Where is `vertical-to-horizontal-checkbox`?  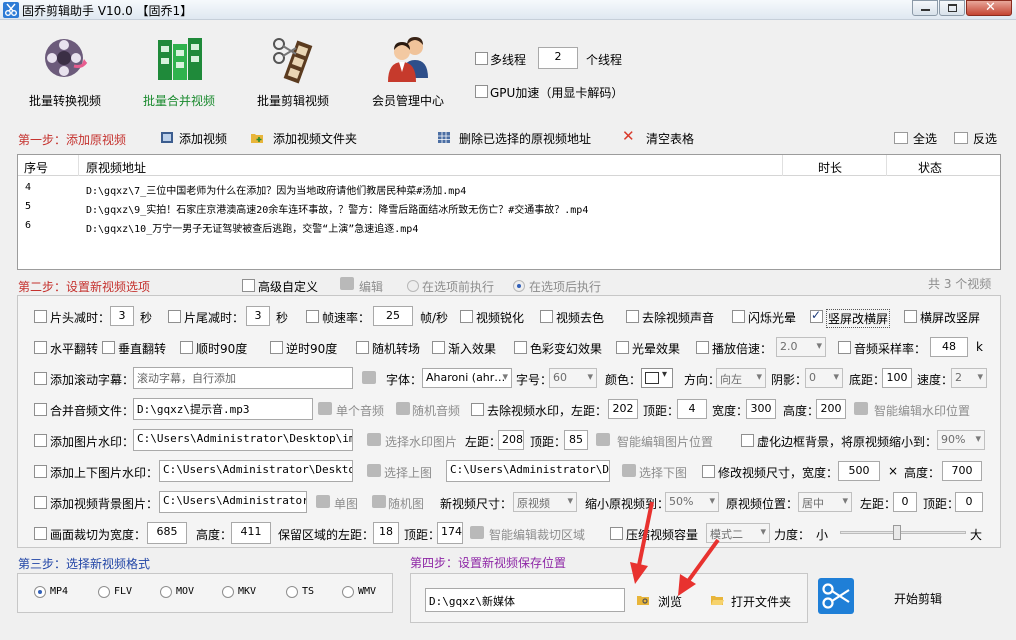 vertical-to-horizontal-checkbox is located at coordinates (816, 315).